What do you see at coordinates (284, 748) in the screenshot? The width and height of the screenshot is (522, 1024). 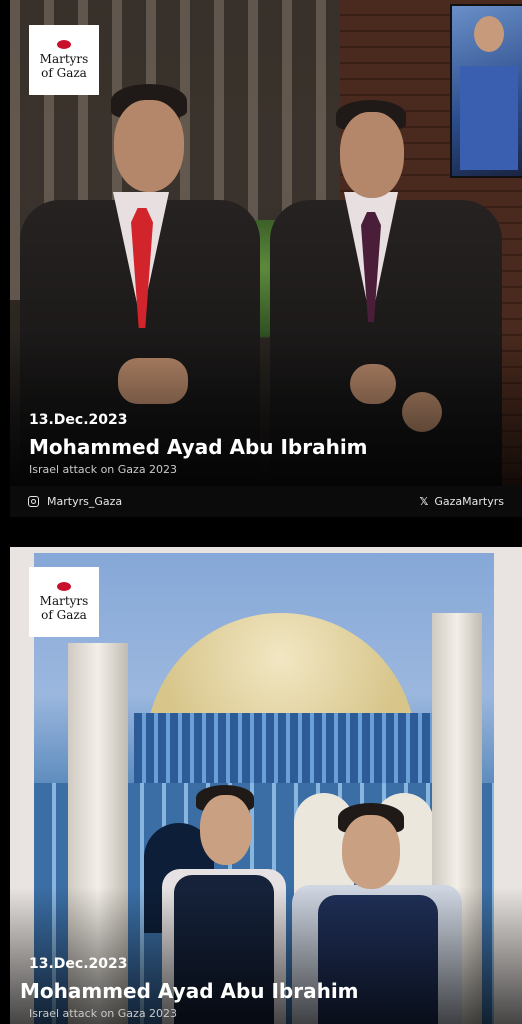 I see `dome-drum` at bounding box center [284, 748].